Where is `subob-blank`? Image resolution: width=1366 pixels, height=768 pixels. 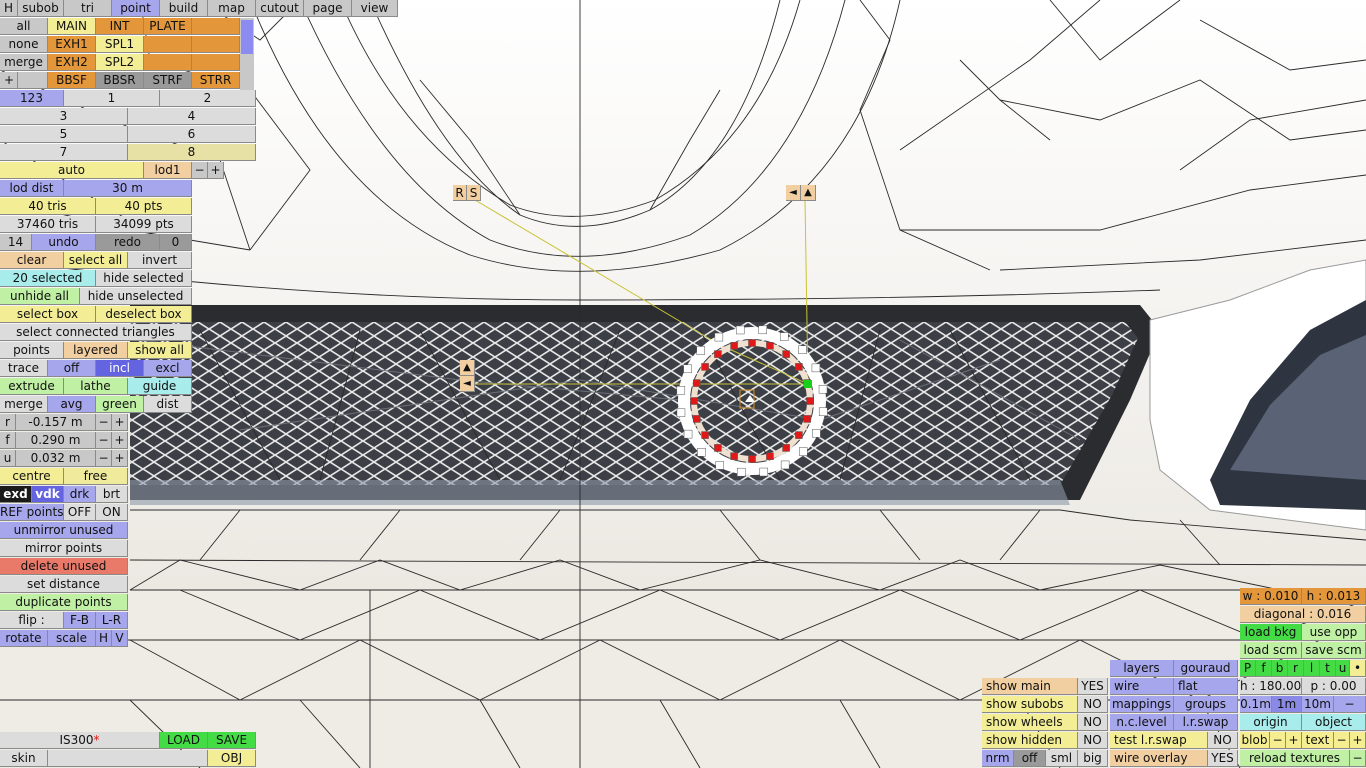 subob-blank is located at coordinates (33, 80).